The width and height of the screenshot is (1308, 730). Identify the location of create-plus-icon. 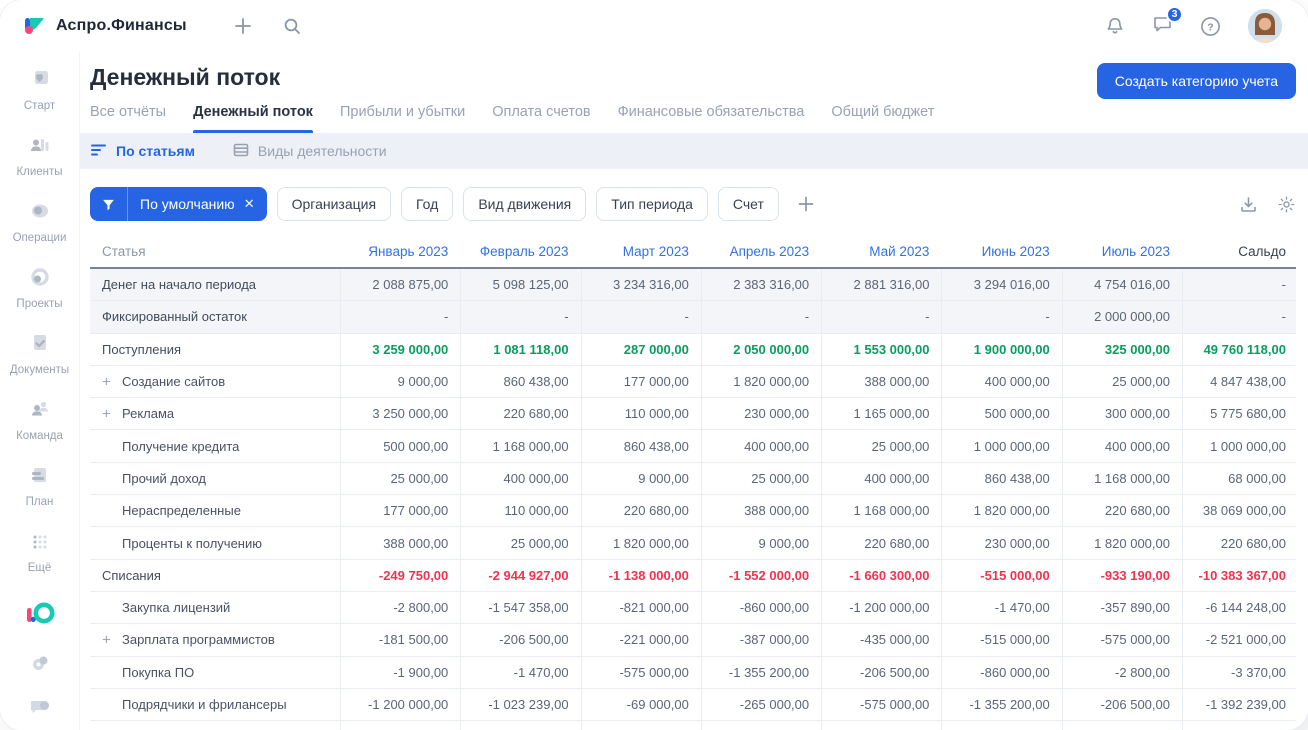
(243, 26).